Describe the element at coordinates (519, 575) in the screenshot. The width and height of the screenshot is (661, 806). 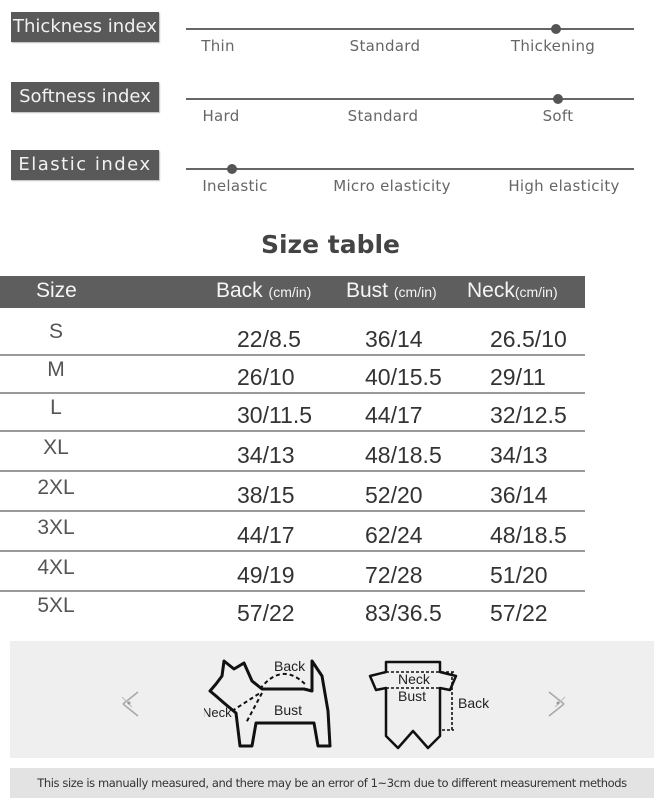
I see `cell-neck: 51/20` at that location.